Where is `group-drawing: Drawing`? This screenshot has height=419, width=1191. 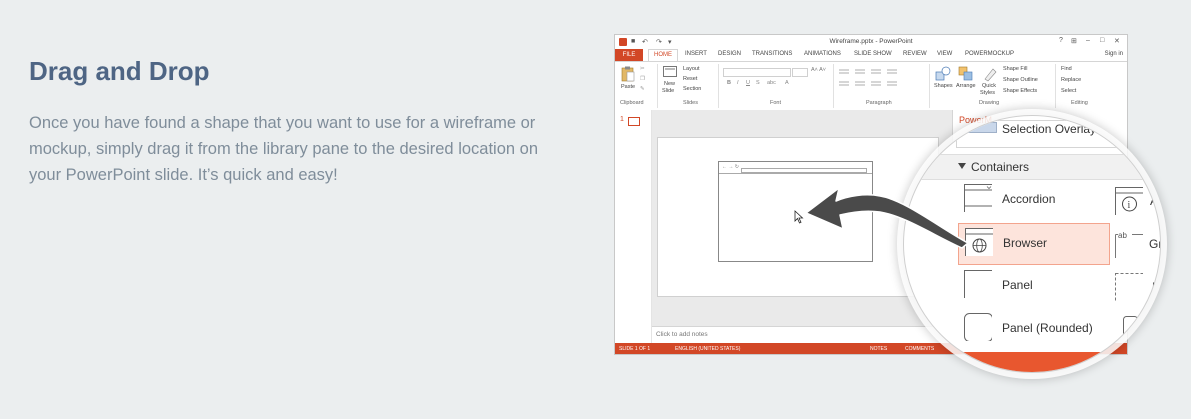
group-drawing: Drawing is located at coordinates (989, 103).